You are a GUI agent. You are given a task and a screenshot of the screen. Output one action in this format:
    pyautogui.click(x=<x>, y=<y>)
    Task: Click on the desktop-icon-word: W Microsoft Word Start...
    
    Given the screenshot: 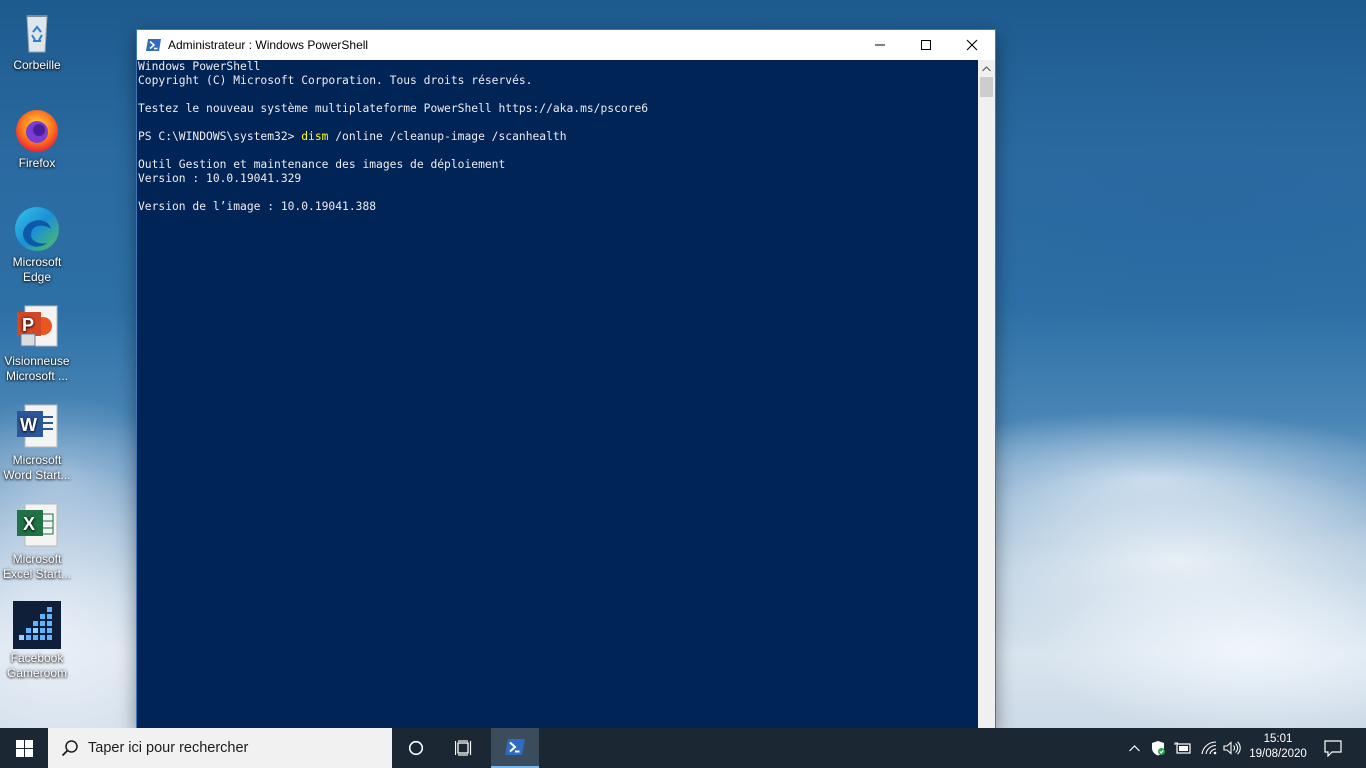 What is the action you would take?
    pyautogui.click(x=37, y=443)
    